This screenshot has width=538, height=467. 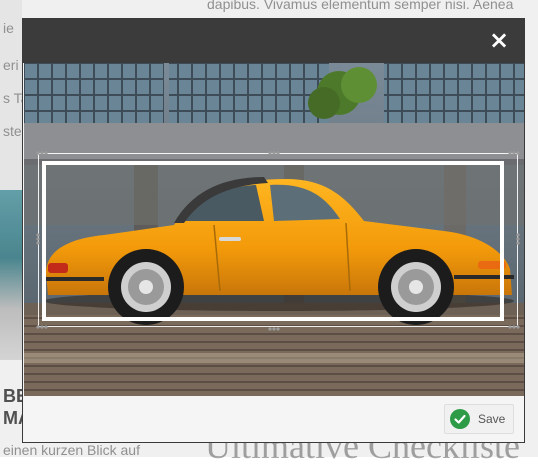 What do you see at coordinates (492, 419) in the screenshot?
I see `save-button-label: Save` at bounding box center [492, 419].